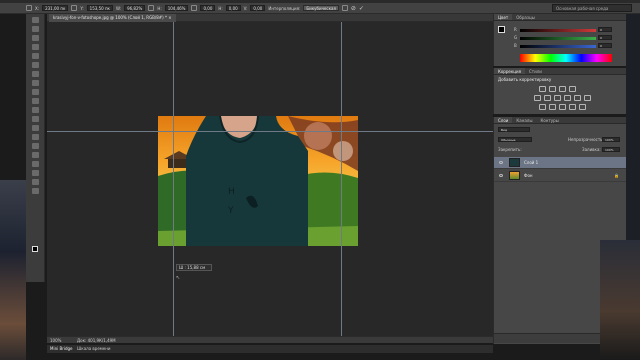 The image size is (640, 360). What do you see at coordinates (542, 107) in the screenshot?
I see `invert-icon` at bounding box center [542, 107].